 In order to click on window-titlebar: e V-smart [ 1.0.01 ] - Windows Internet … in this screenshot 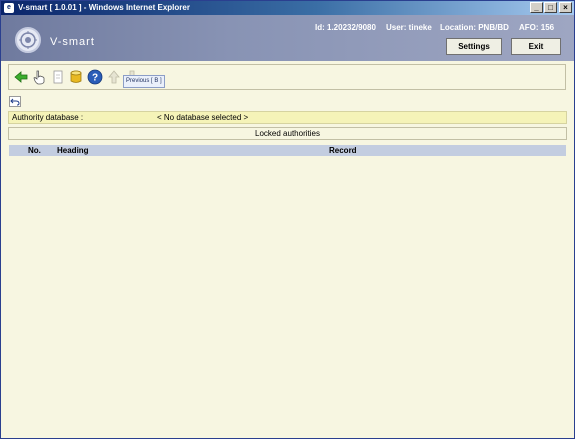, I will do `click(287, 8)`.